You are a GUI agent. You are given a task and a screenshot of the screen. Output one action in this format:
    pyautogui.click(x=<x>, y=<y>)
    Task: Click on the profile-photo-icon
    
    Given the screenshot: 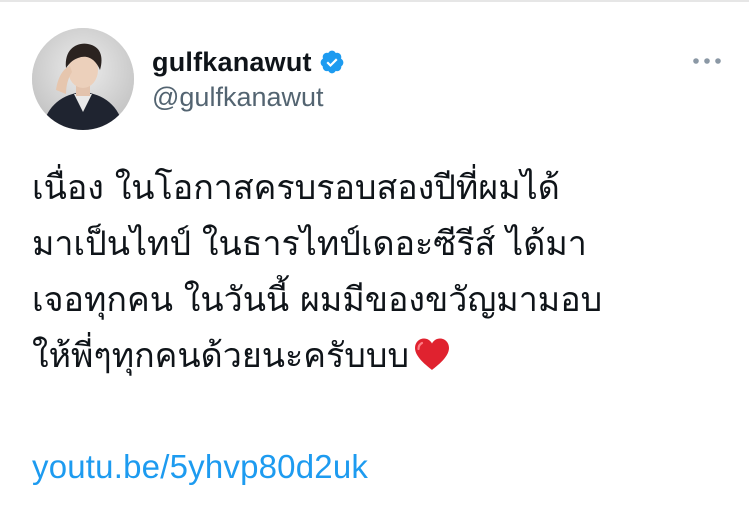 What is the action you would take?
    pyautogui.click(x=83, y=79)
    